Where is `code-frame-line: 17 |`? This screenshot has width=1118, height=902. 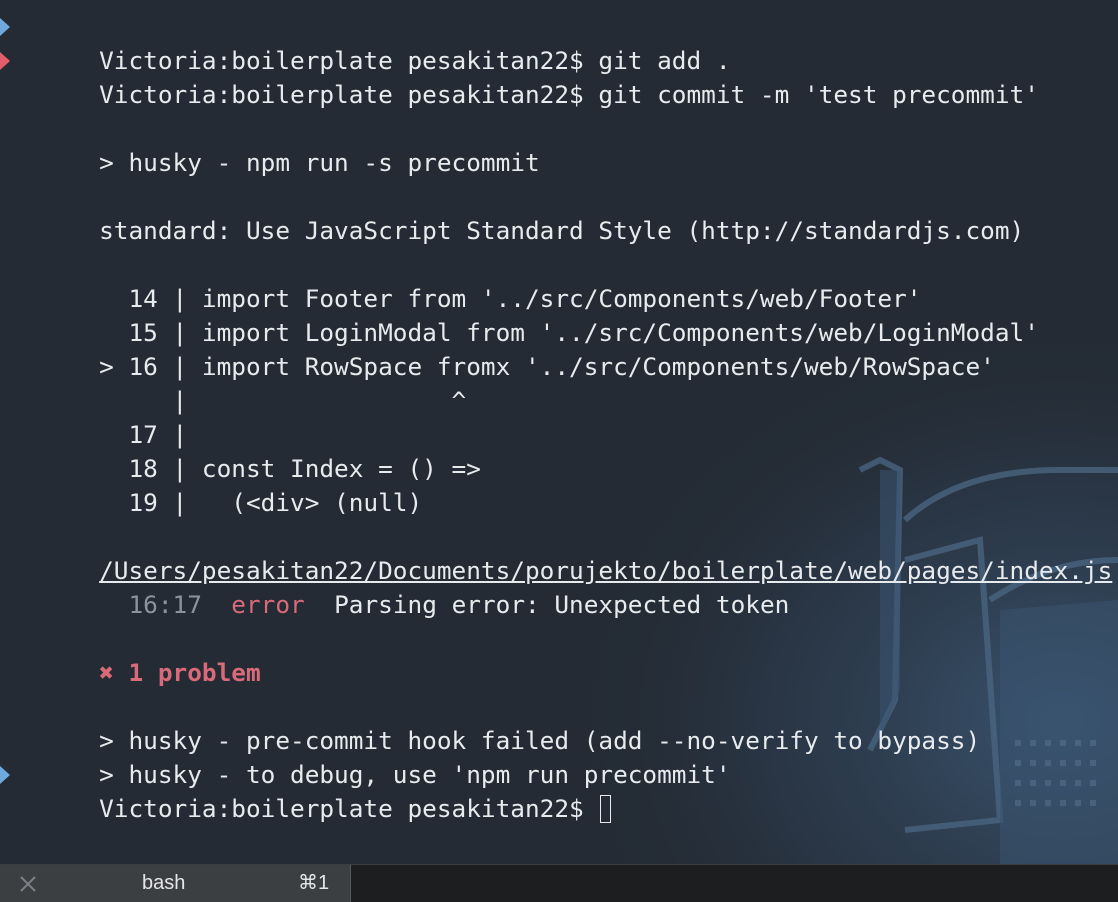
code-frame-line: 17 | is located at coordinates (99, 416).